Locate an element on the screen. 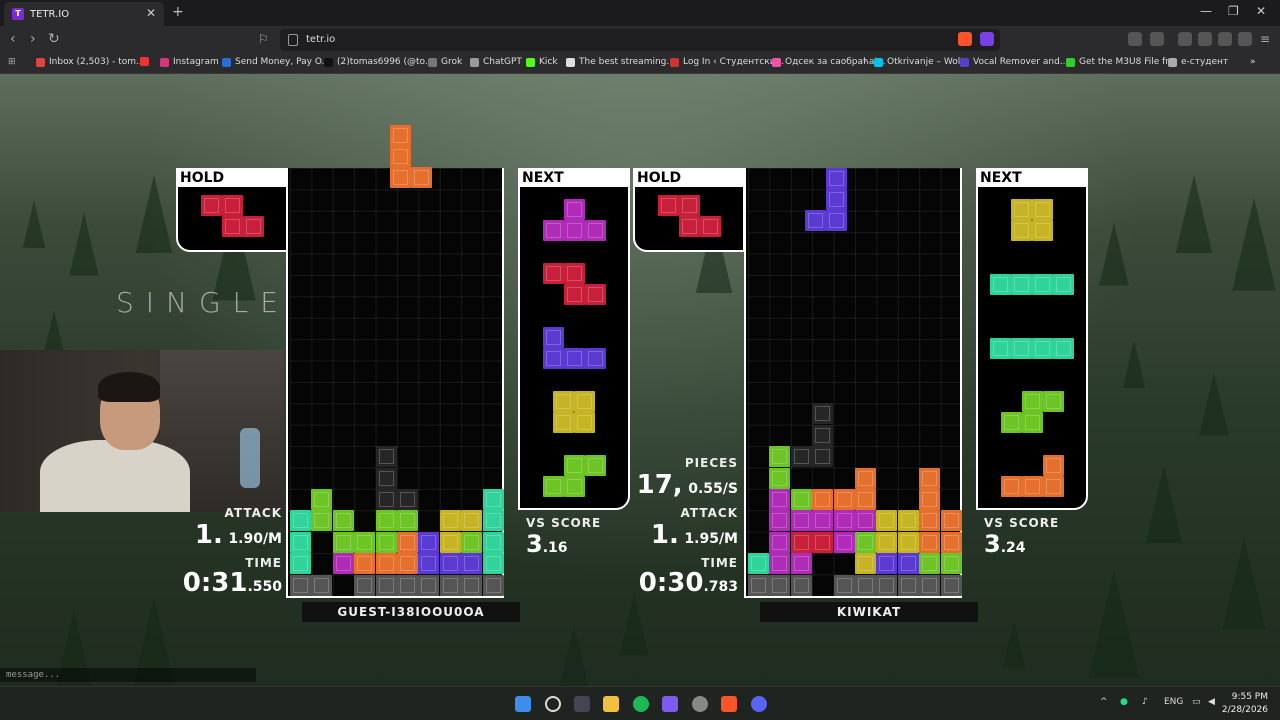 The width and height of the screenshot is (1280, 720). brave-shields-icon is located at coordinates (965, 39).